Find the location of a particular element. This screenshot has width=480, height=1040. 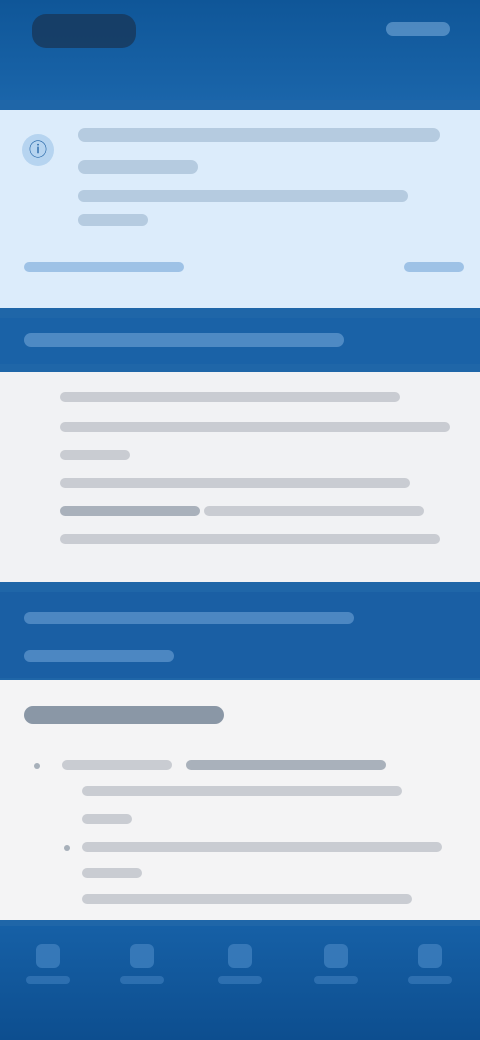

article-bullet-1-d is located at coordinates (107, 819).